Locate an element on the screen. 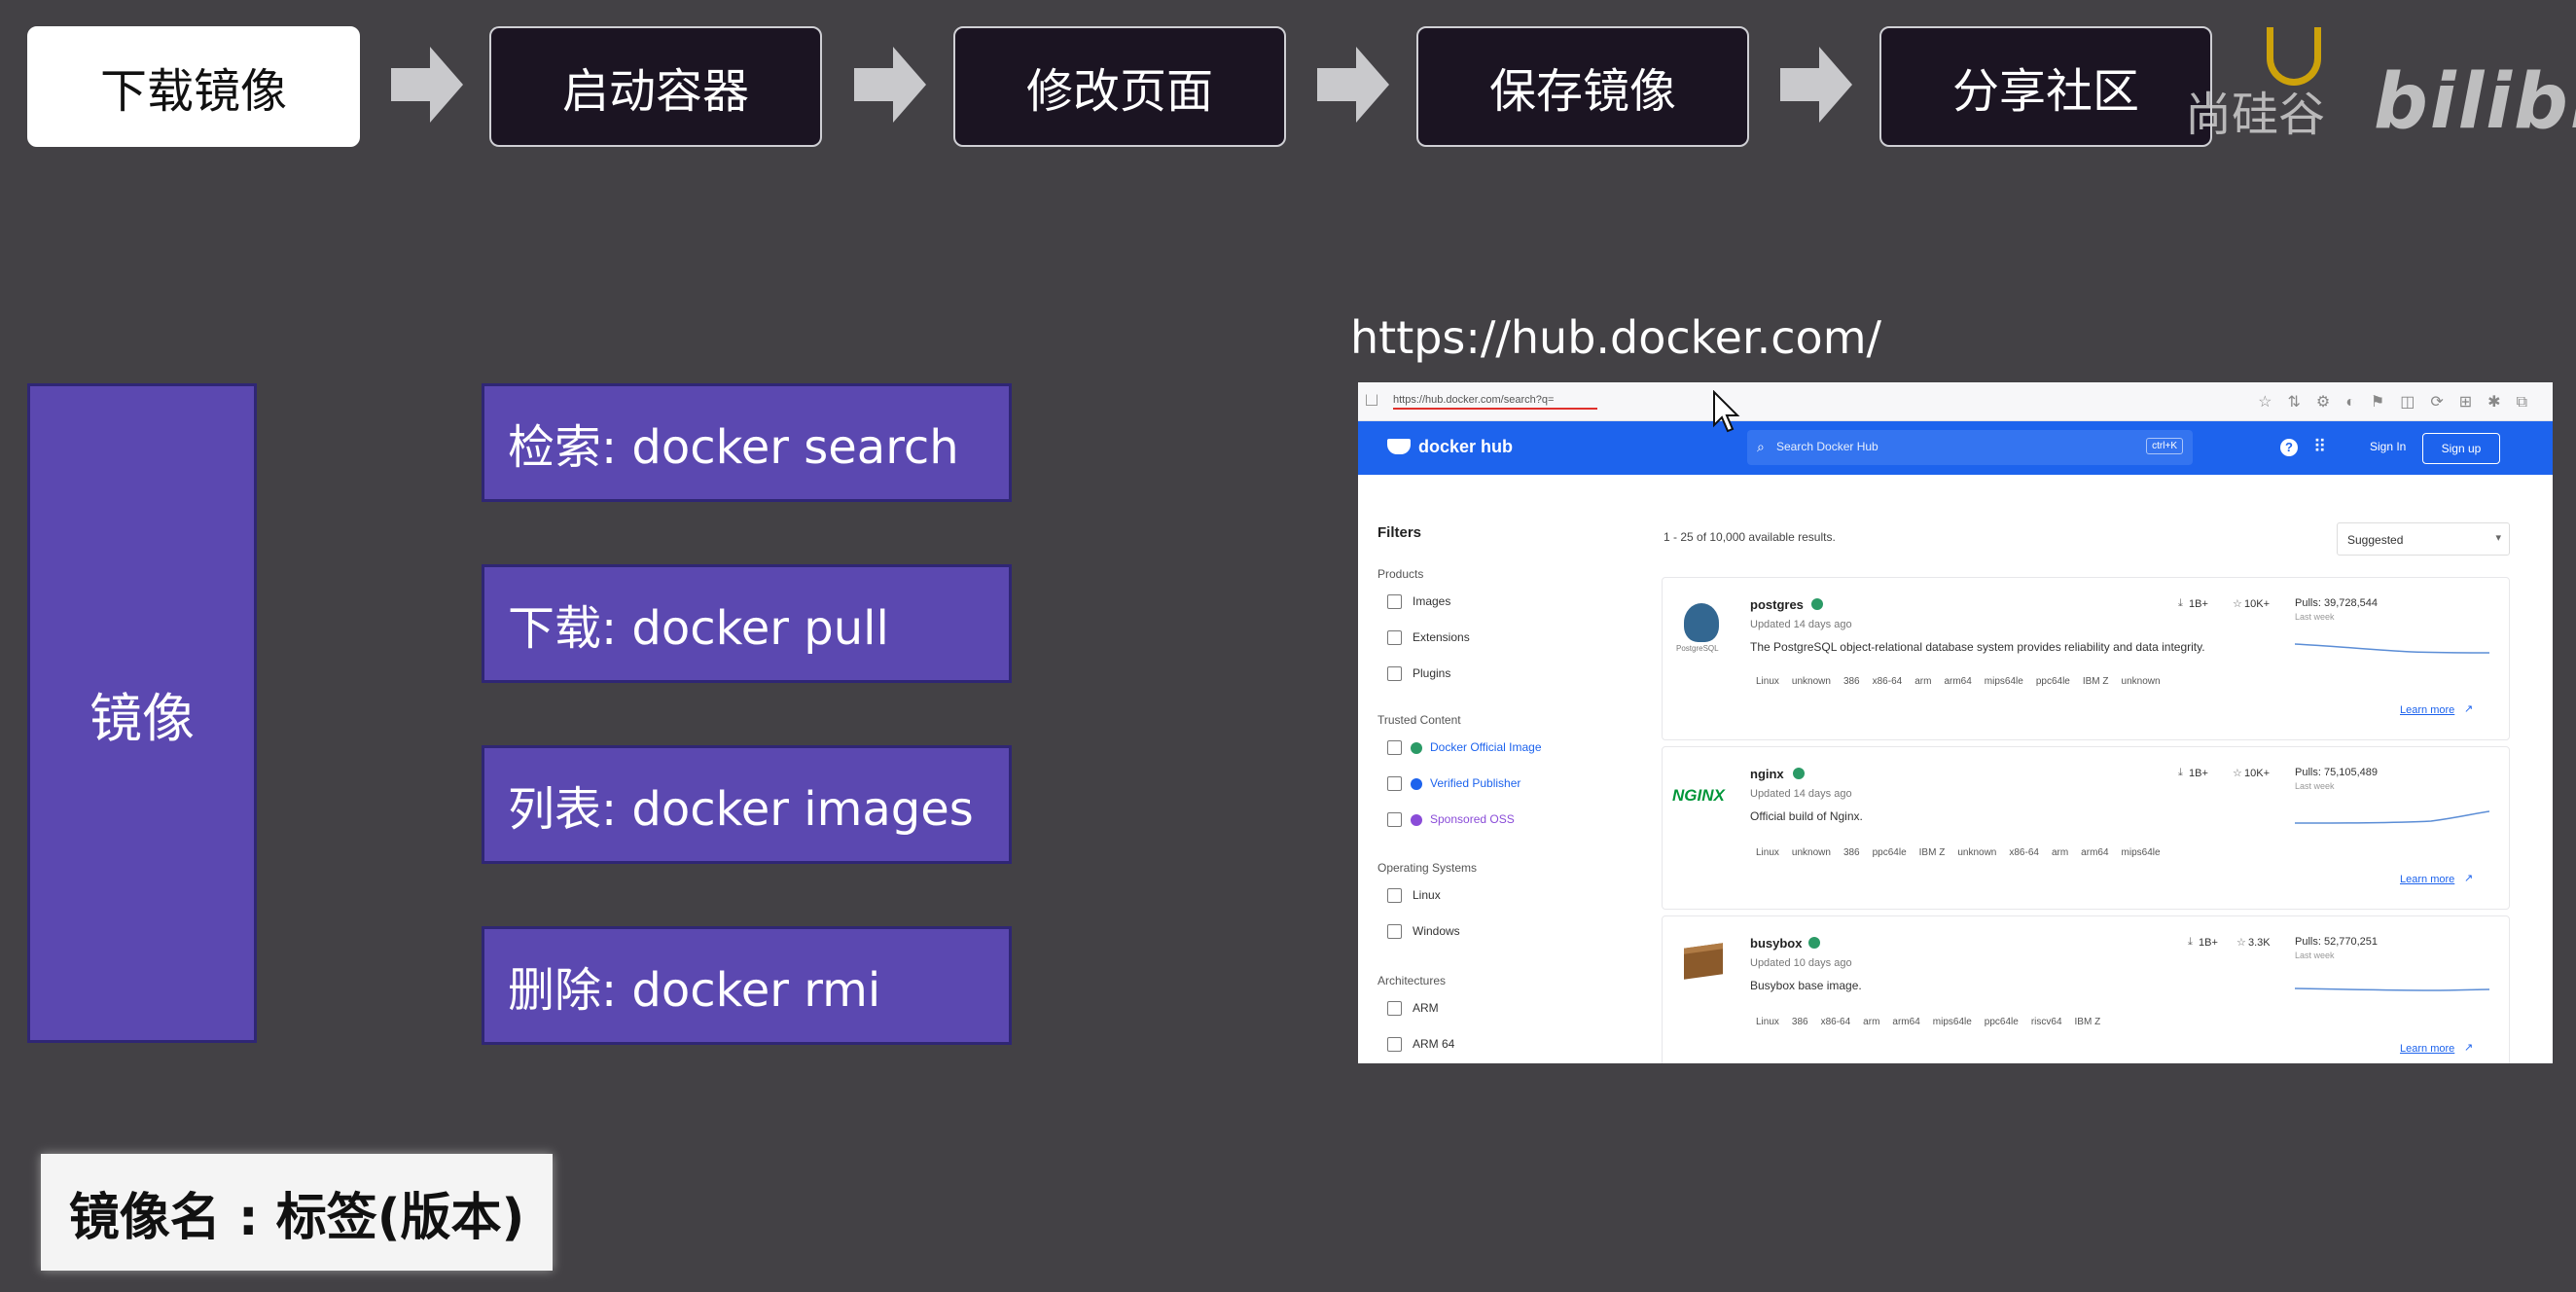 The width and height of the screenshot is (2576, 1292). filter-checkbox-linux is located at coordinates (1394, 895).